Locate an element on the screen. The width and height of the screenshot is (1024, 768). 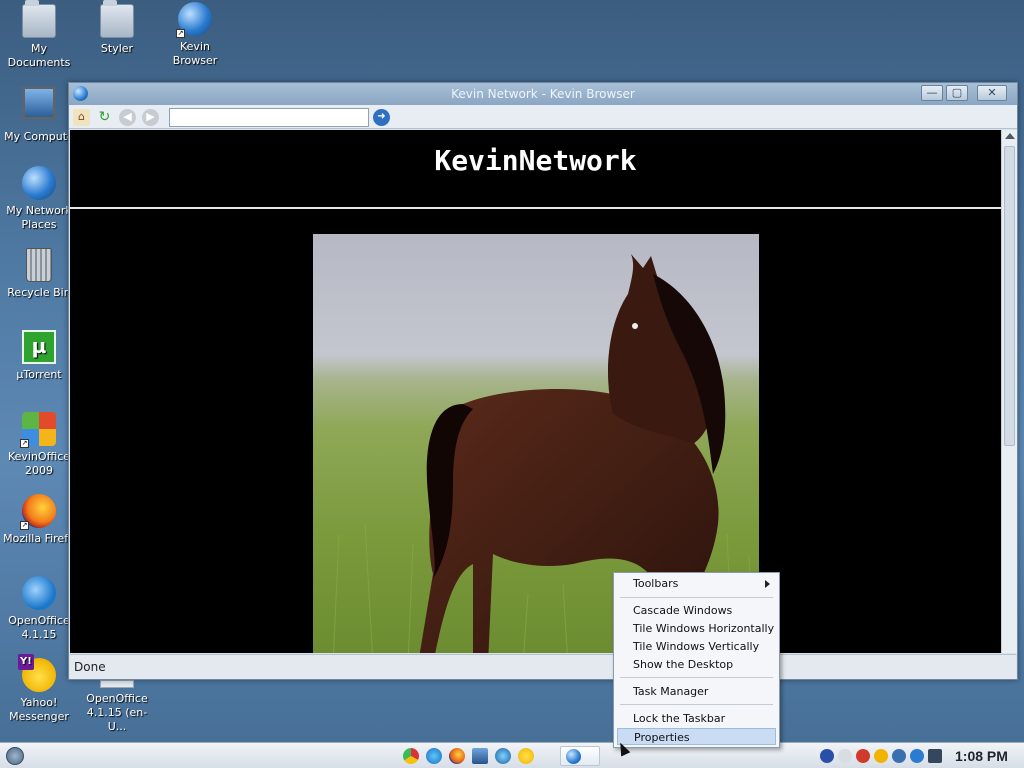
media-player-icon is located at coordinates (503, 756).